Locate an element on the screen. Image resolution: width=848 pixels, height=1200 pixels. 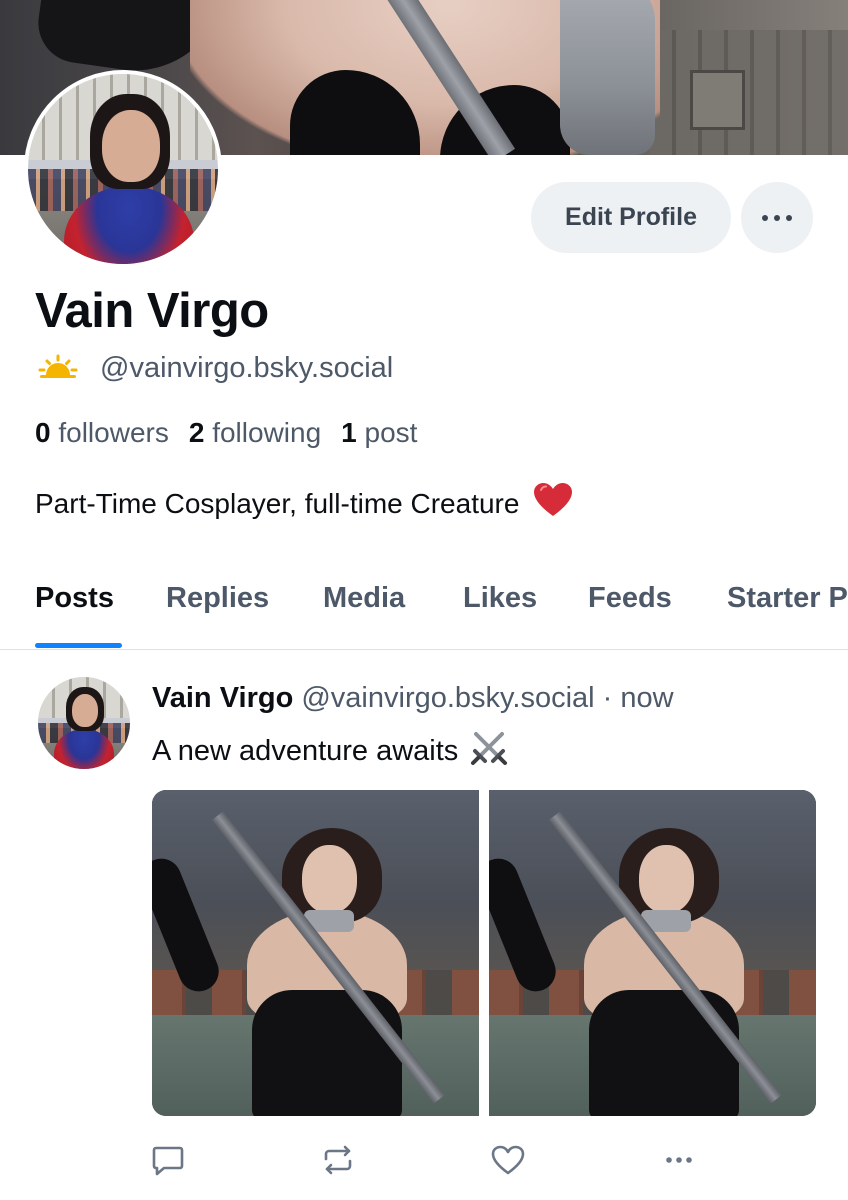
following-label: following is located at coordinates (267, 432).